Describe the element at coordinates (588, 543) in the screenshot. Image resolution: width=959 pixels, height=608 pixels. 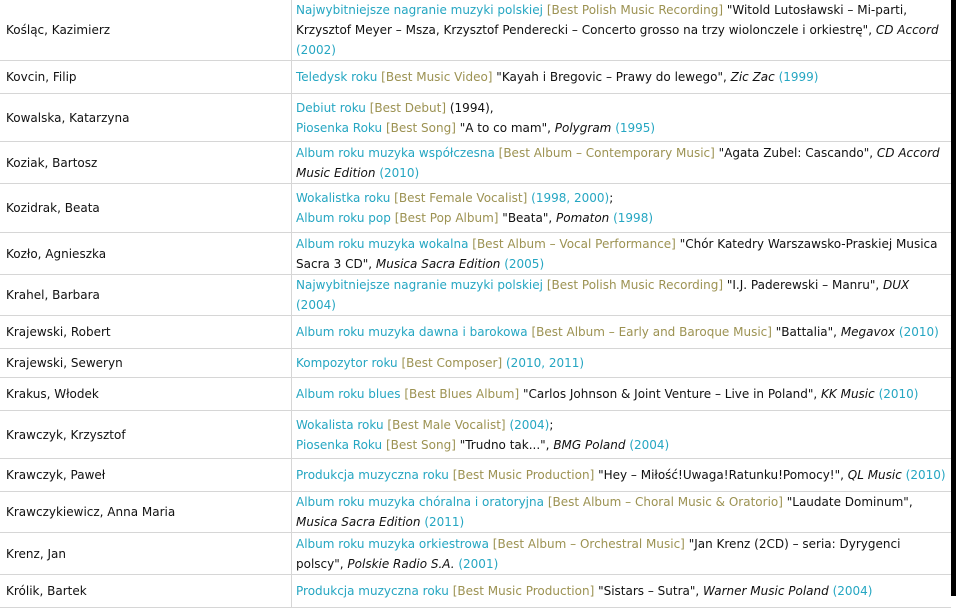
I see `award-category-en: [Best Album – Orchestral Music]` at that location.